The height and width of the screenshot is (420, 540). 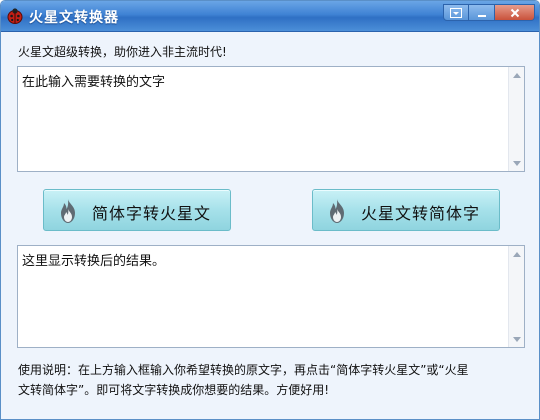 I want to click on window-controls, so click(x=489, y=12).